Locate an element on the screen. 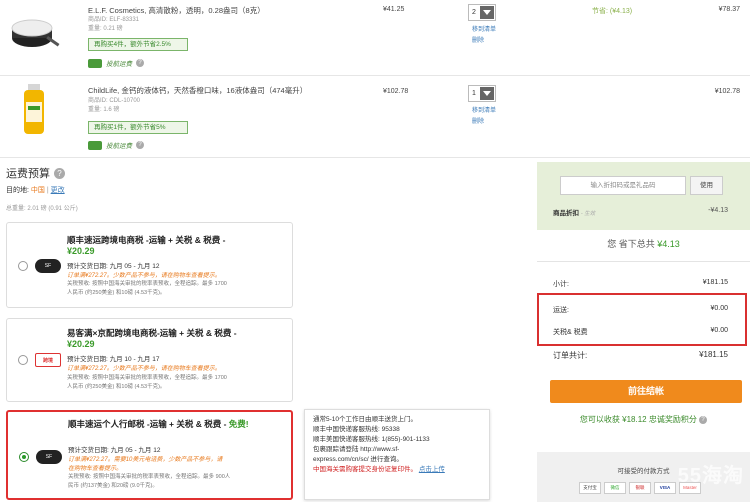  line-total: ¥102.78 is located at coordinates (727, 91).